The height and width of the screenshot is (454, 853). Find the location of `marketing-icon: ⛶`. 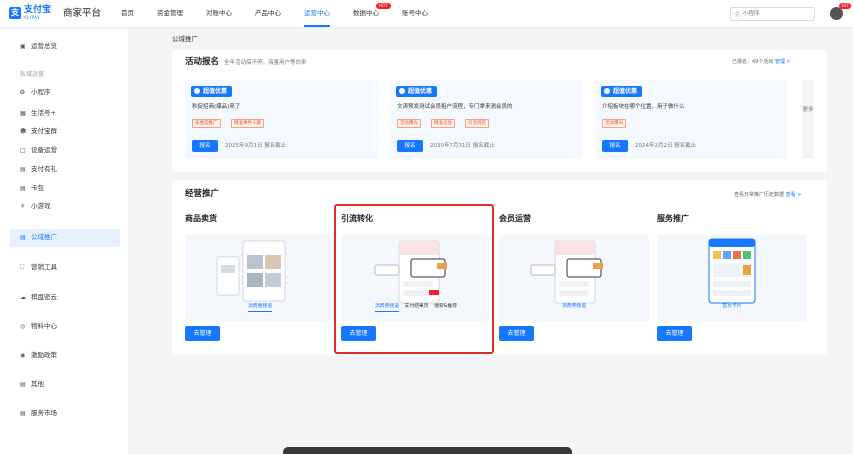

marketing-icon: ⛶ is located at coordinates (22, 267).